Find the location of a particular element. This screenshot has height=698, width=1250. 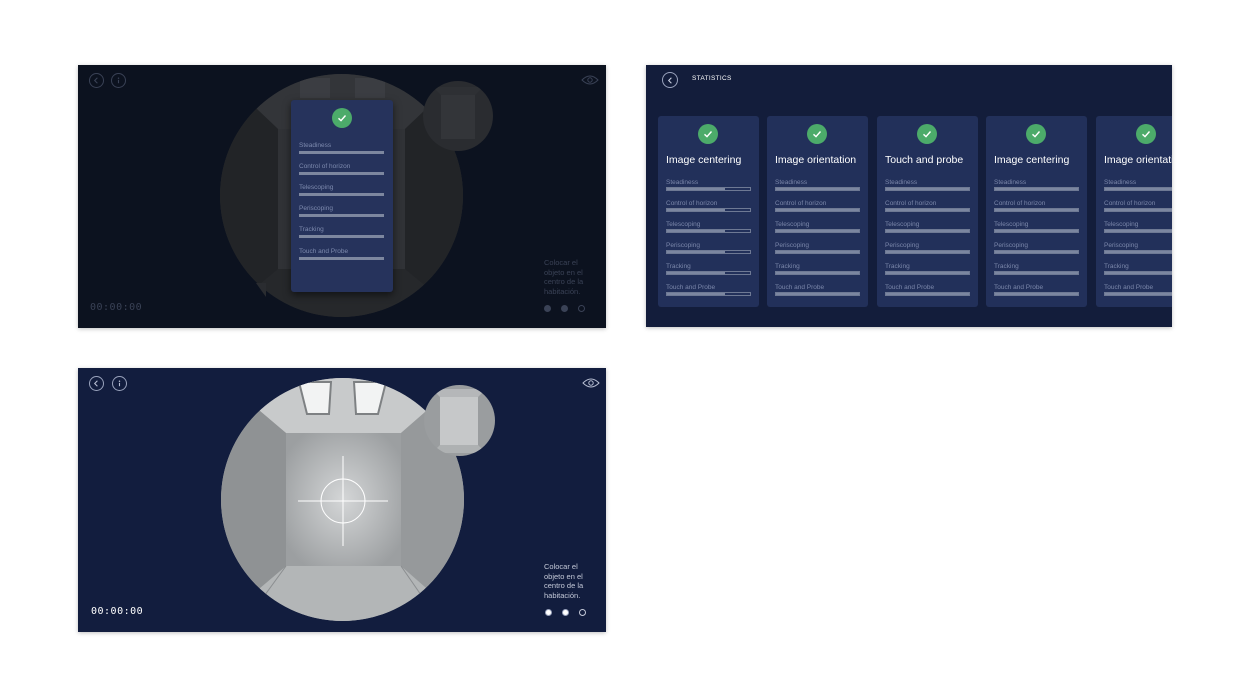

info-icon is located at coordinates (118, 80).